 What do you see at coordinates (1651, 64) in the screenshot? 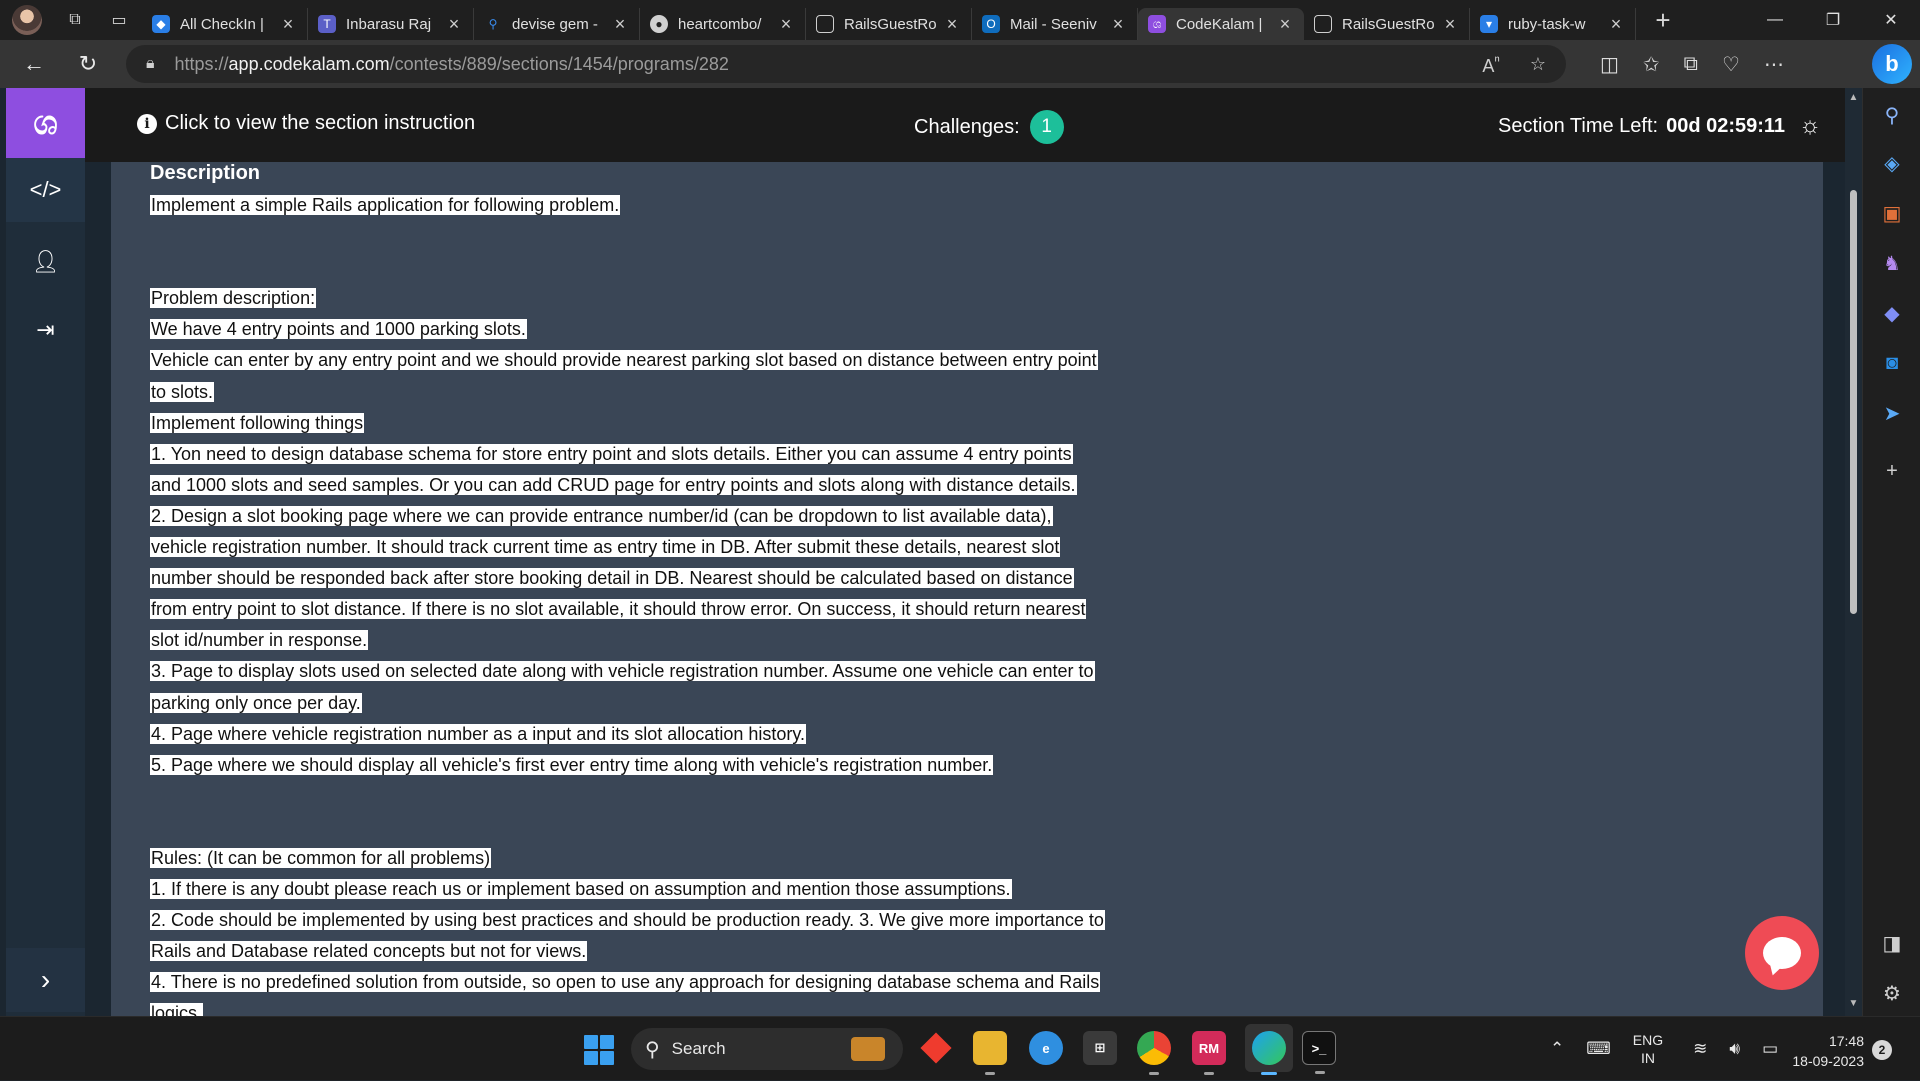
I see `favorites-icon: ✩` at bounding box center [1651, 64].